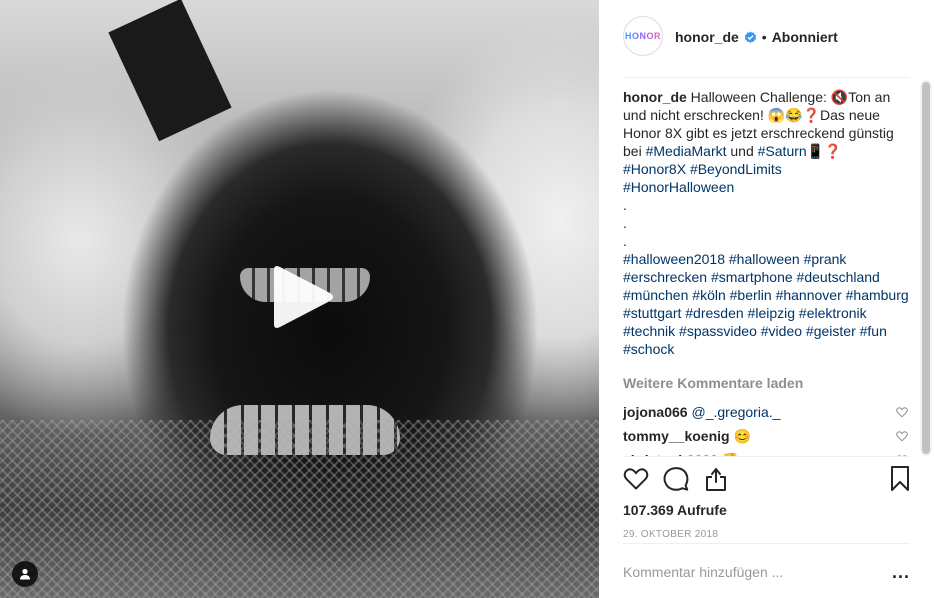  Describe the element at coordinates (764, 259) in the screenshot. I see `hashtag-link: #halloween` at that location.